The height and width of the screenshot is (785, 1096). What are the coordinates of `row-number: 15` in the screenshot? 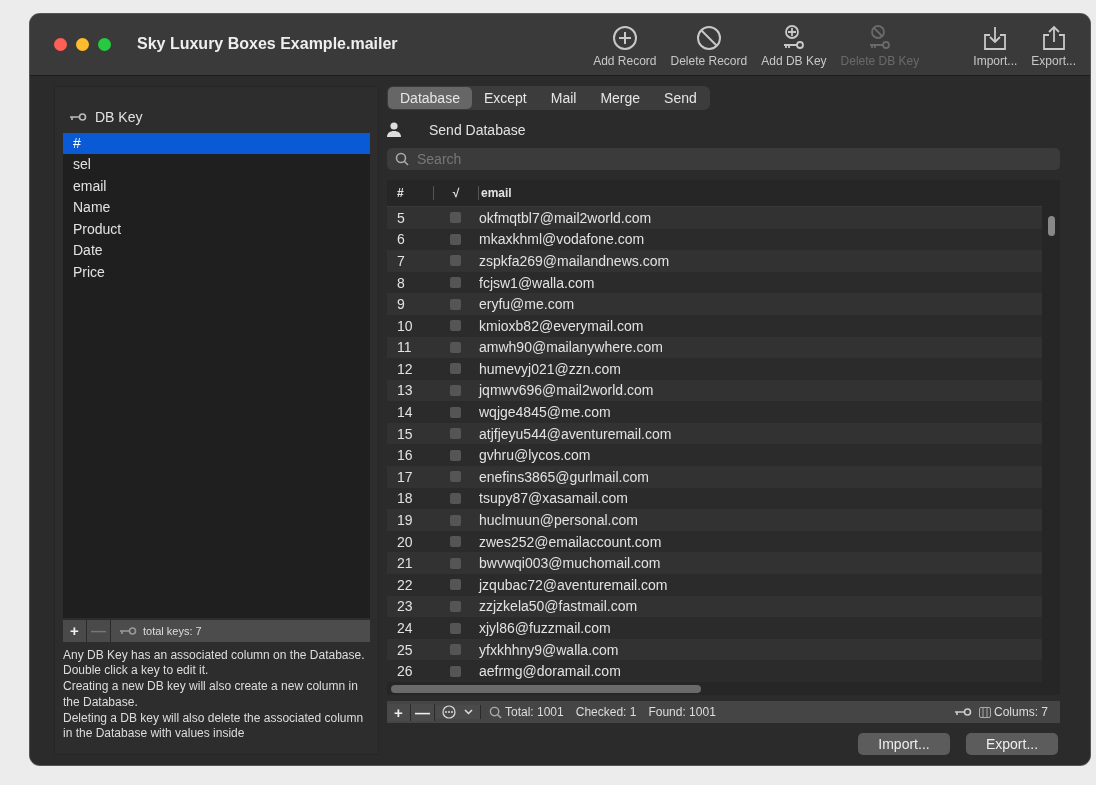 It's located at (405, 433).